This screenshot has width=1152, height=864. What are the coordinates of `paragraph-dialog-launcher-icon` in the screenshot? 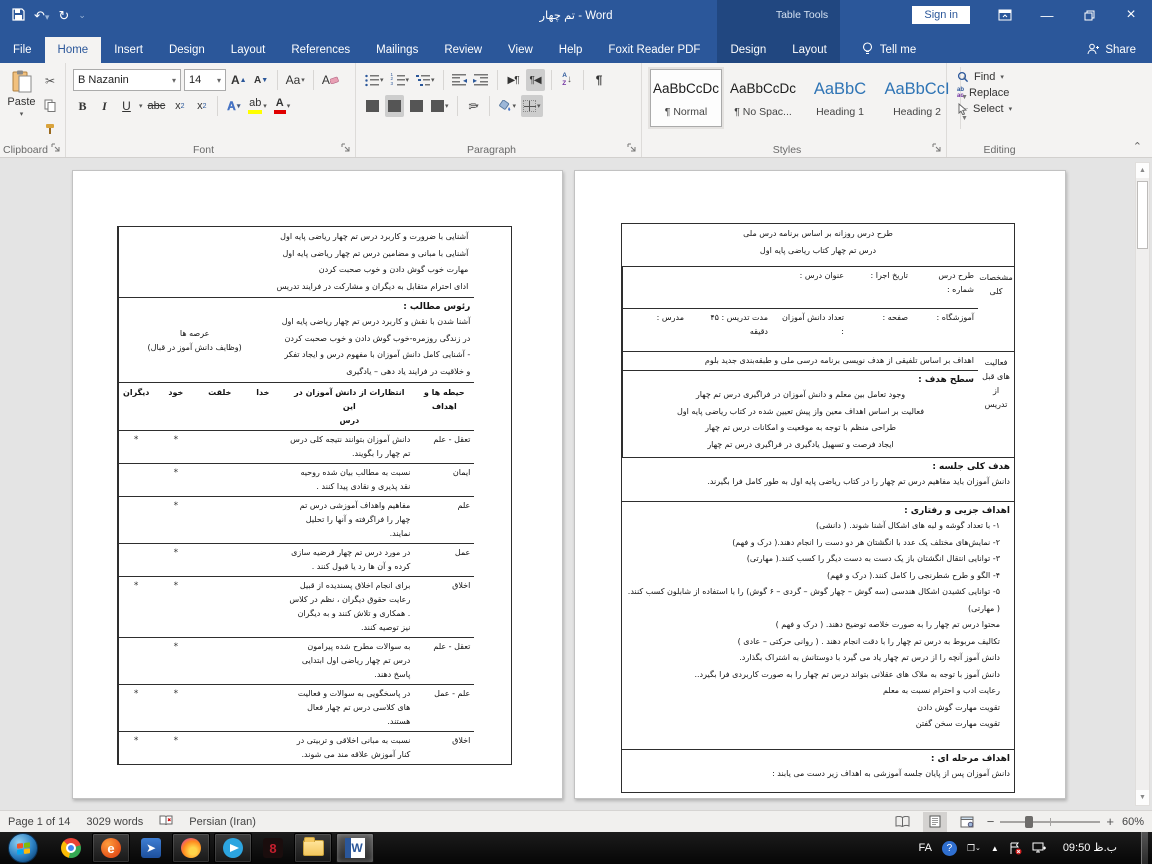 It's located at (632, 148).